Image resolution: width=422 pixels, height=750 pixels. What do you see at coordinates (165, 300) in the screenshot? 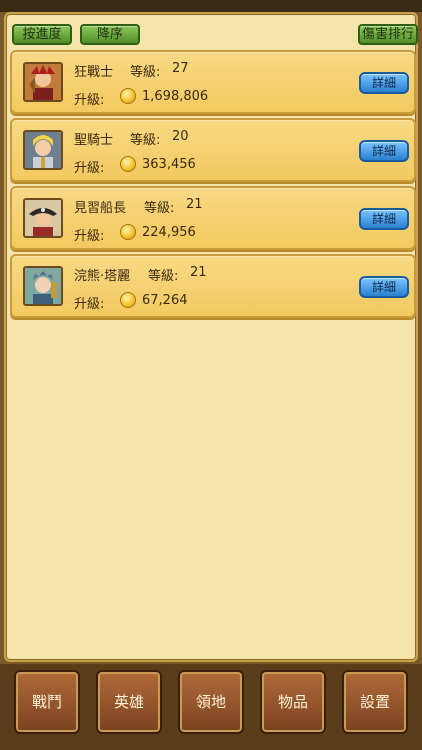
I see `upgrade-cost: 67,264` at bounding box center [165, 300].